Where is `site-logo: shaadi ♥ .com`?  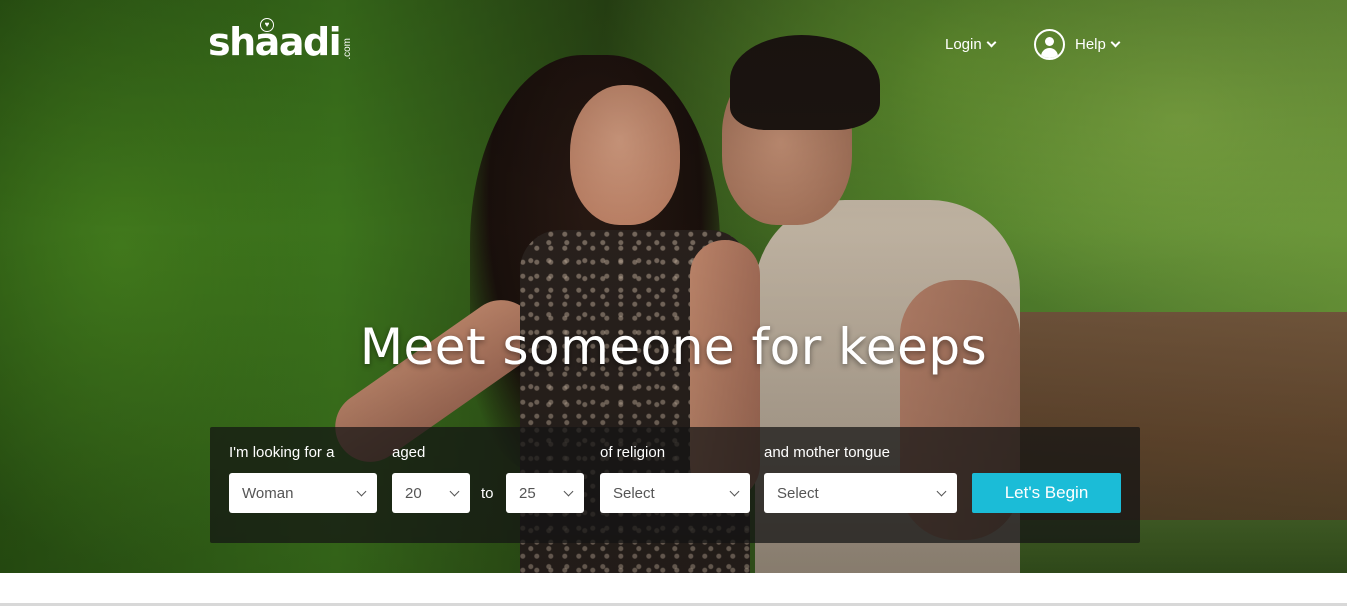
site-logo: shaadi ♥ .com is located at coordinates (280, 40).